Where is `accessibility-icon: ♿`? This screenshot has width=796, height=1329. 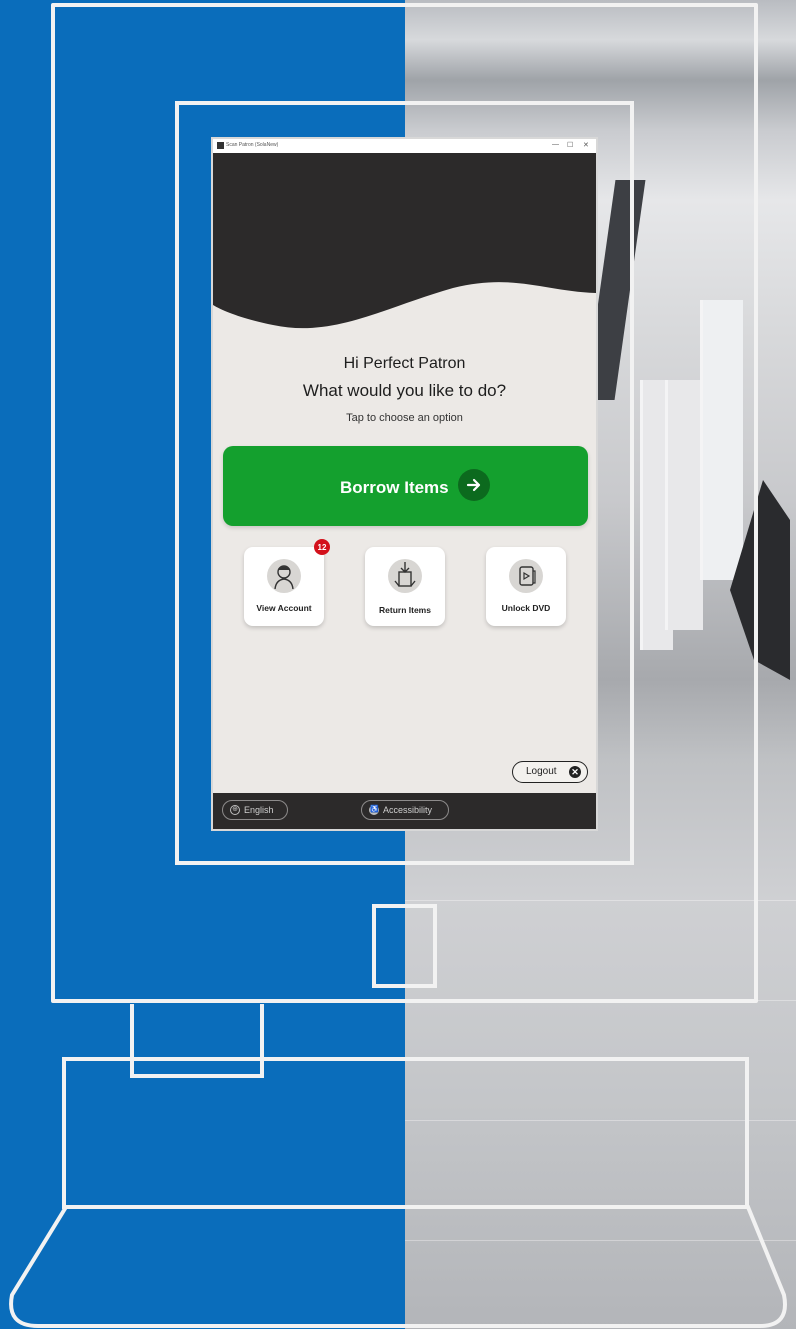 accessibility-icon: ♿ is located at coordinates (374, 810).